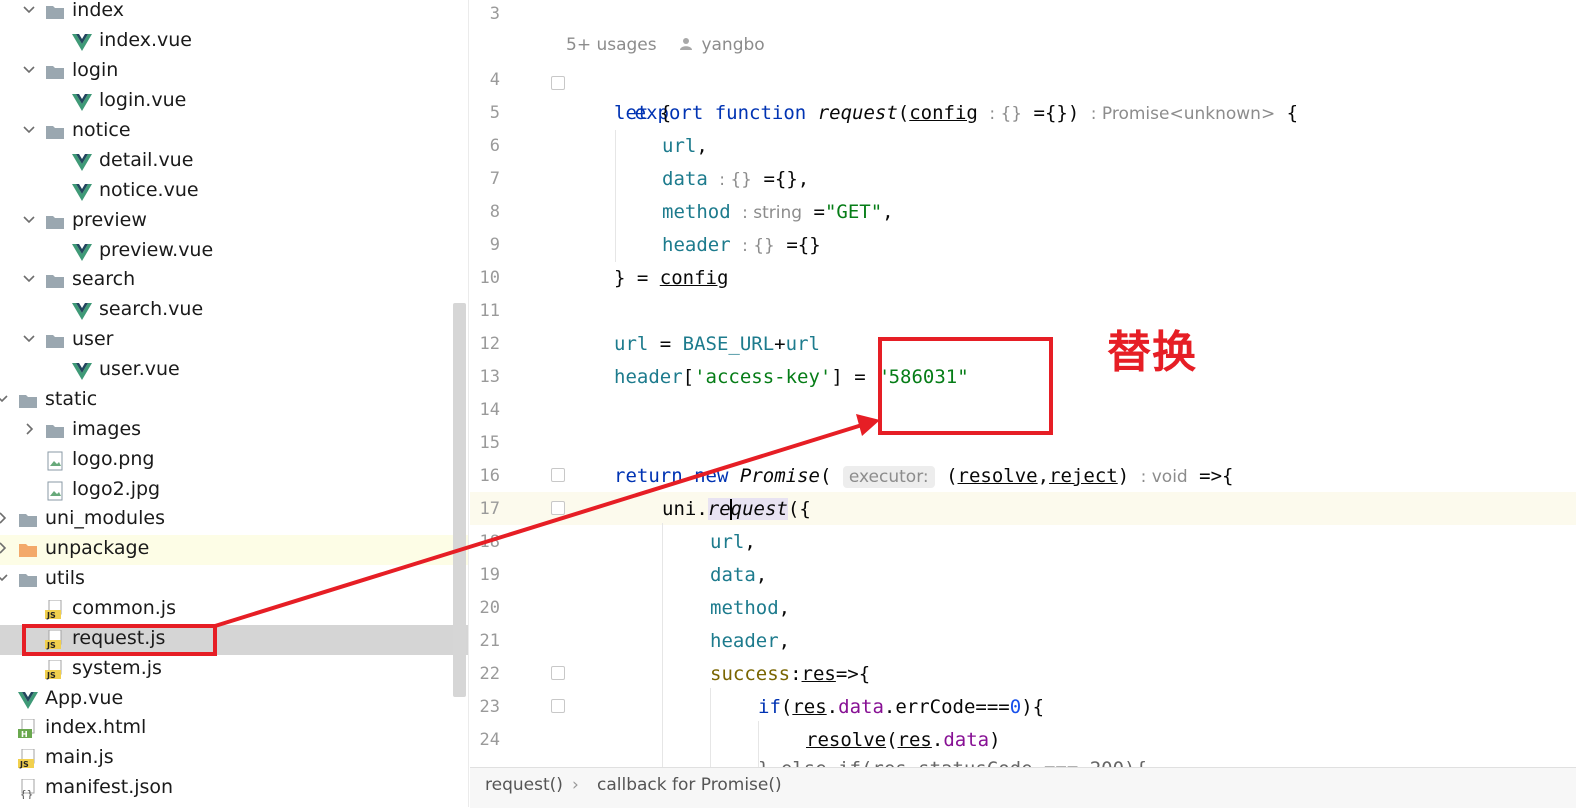  Describe the element at coordinates (494, 14) in the screenshot. I see `line-number: 3` at that location.